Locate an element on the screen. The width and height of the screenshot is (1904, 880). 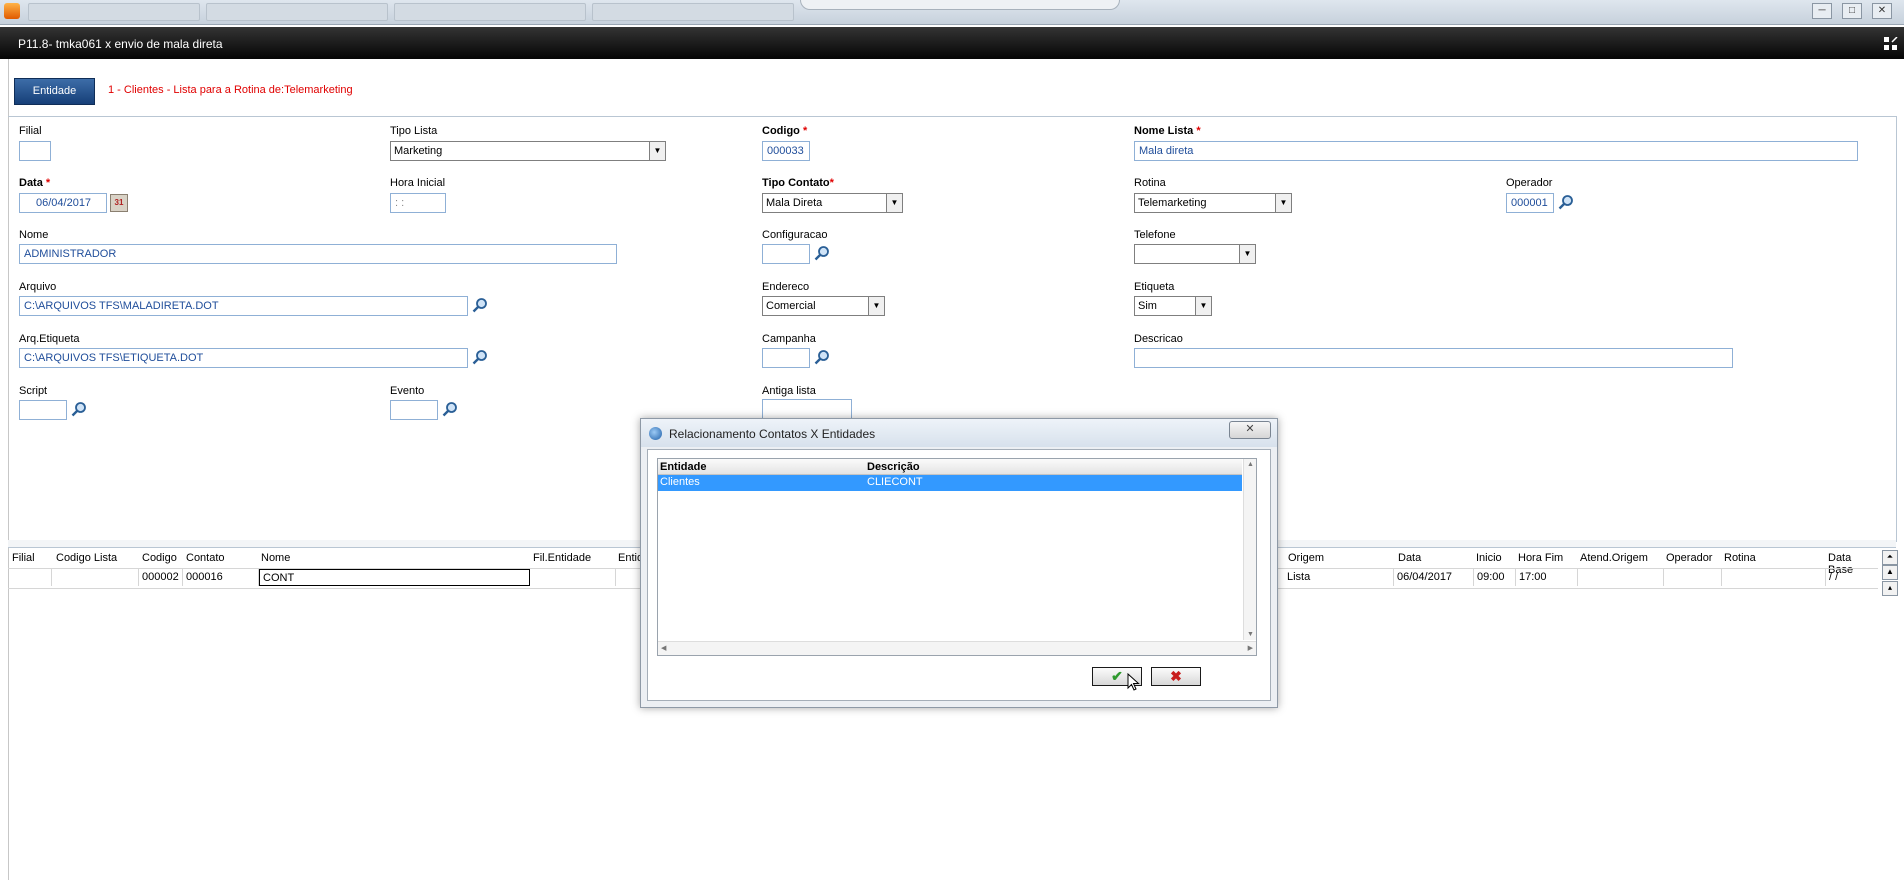
antiga-lista-input is located at coordinates (807, 409).